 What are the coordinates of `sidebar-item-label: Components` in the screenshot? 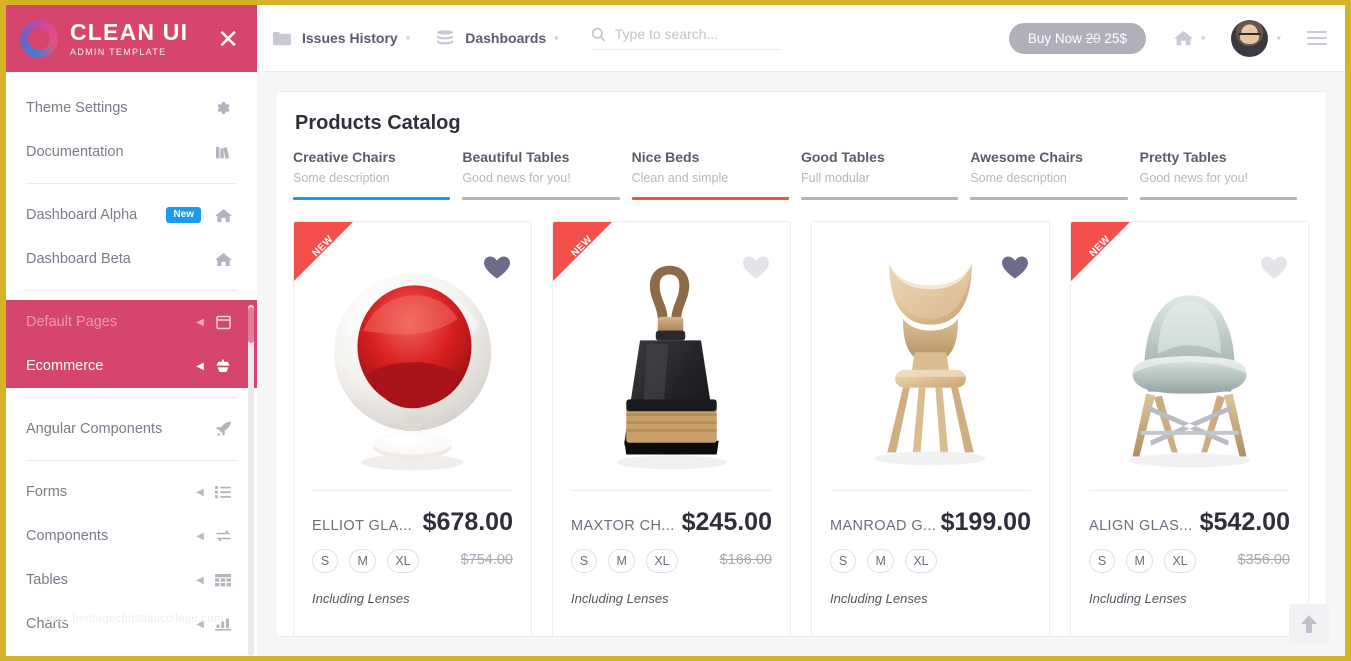 It's located at (67, 536).